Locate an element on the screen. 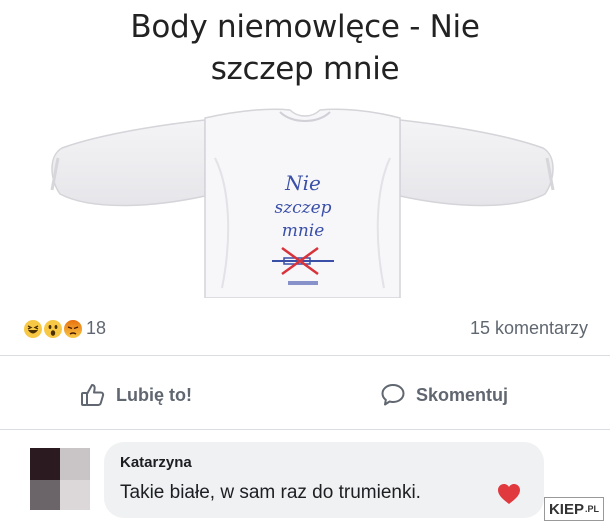 This screenshot has height=525, width=610. svg-text: Nie is located at coordinates (302, 183).